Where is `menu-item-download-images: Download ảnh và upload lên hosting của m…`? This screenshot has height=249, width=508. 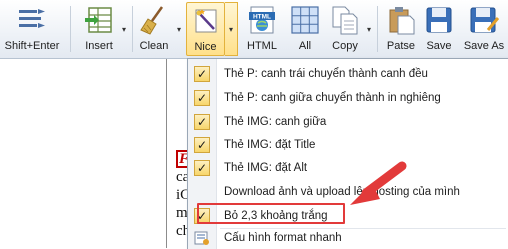
menu-item-download-images: Download ảnh và upload lên hosting của m… is located at coordinates (349, 192).